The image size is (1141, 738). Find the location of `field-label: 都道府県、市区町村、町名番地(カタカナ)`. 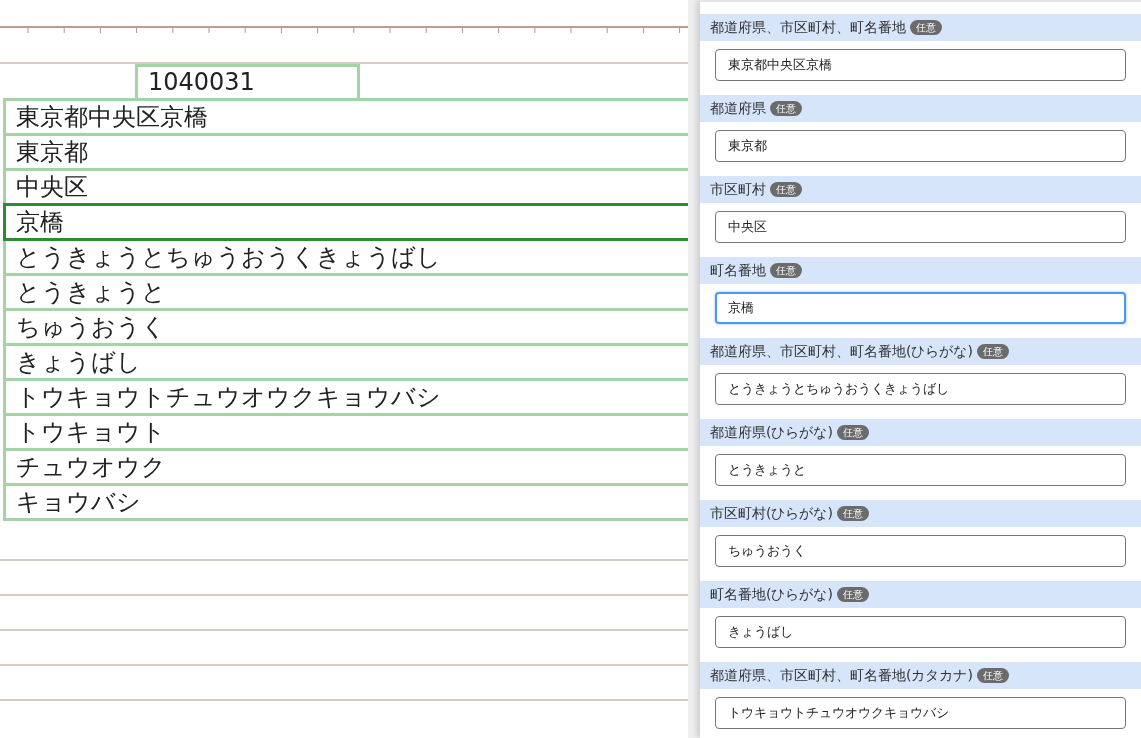

field-label: 都道府県、市区町村、町名番地(カタカナ) is located at coordinates (841, 675).